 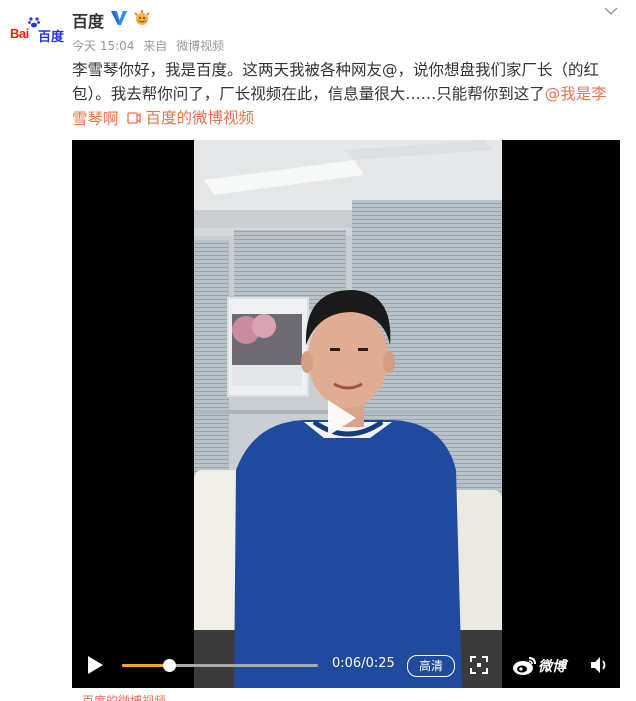 I want to click on post-time: 今天 15:04, so click(x=103, y=46).